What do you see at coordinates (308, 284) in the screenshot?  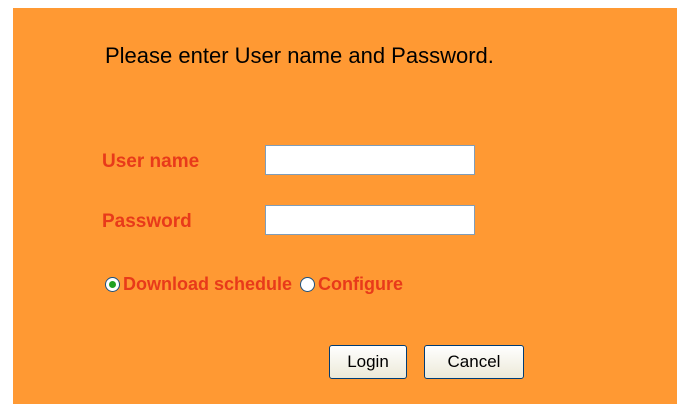 I see `configure-radio` at bounding box center [308, 284].